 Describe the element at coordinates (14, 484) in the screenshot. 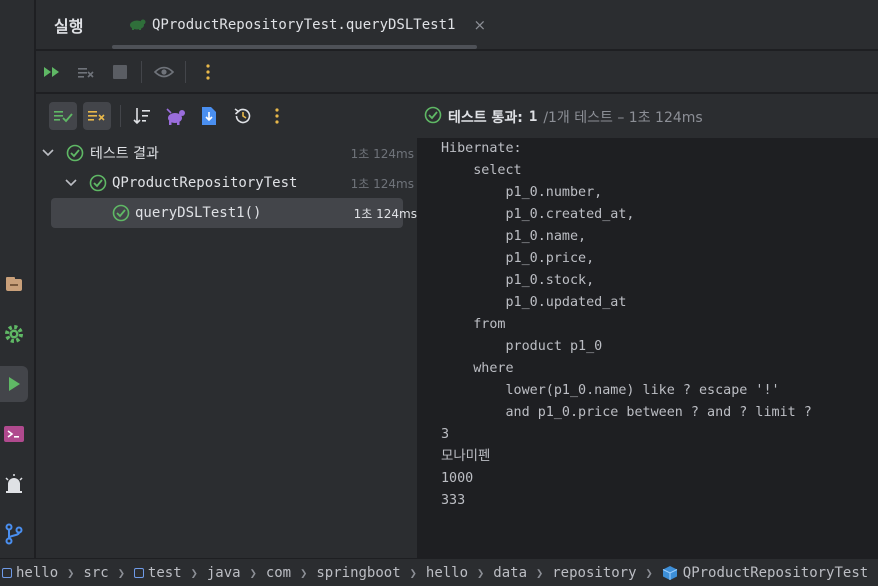

I see `problems-icon` at that location.